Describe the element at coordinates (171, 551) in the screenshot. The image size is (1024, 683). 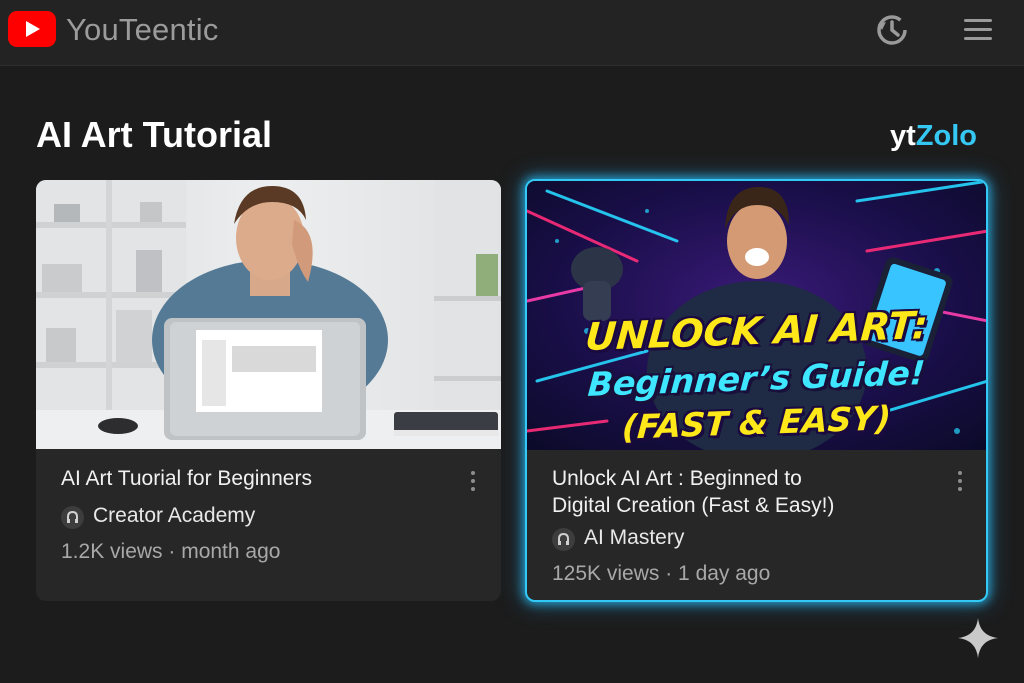
I see `video-meta: 1.2K views · month ago` at that location.